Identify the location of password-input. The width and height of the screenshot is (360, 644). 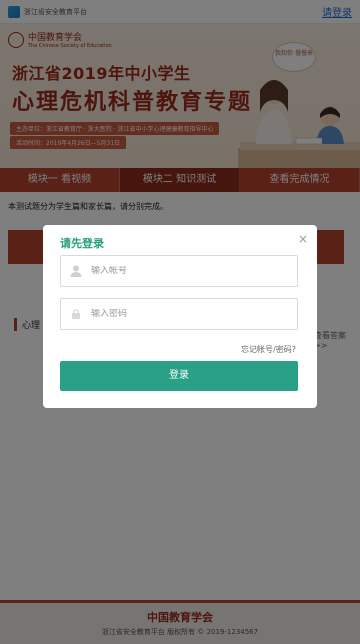
(186, 314).